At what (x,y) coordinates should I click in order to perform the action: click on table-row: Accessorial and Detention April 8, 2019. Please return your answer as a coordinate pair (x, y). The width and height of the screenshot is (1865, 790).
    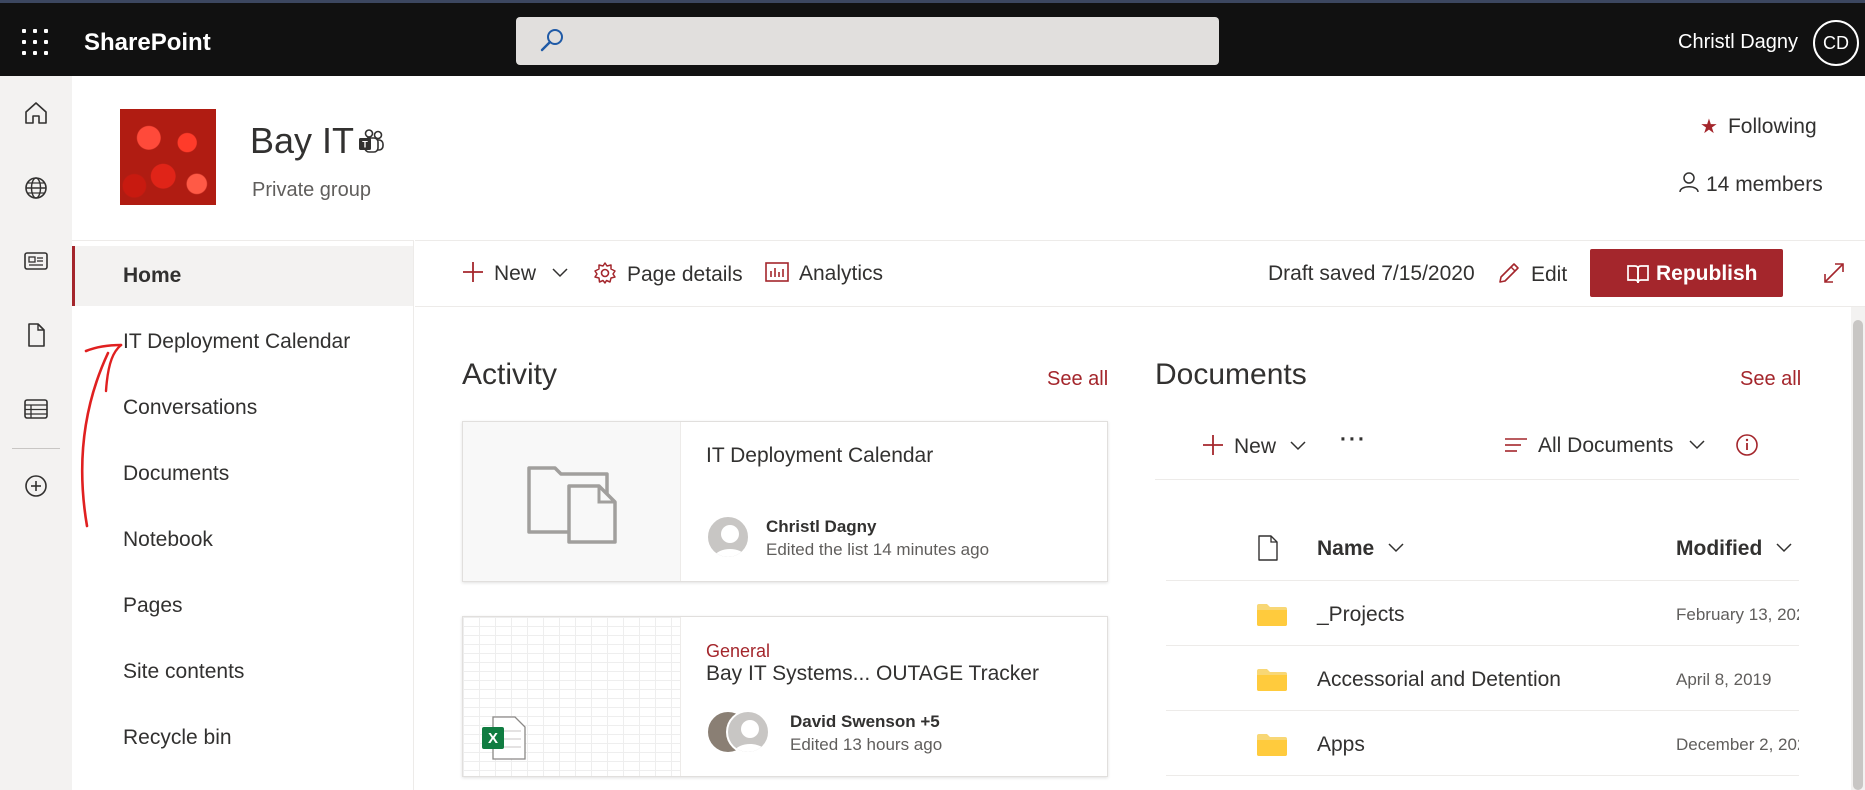
    Looking at the image, I should click on (1482, 678).